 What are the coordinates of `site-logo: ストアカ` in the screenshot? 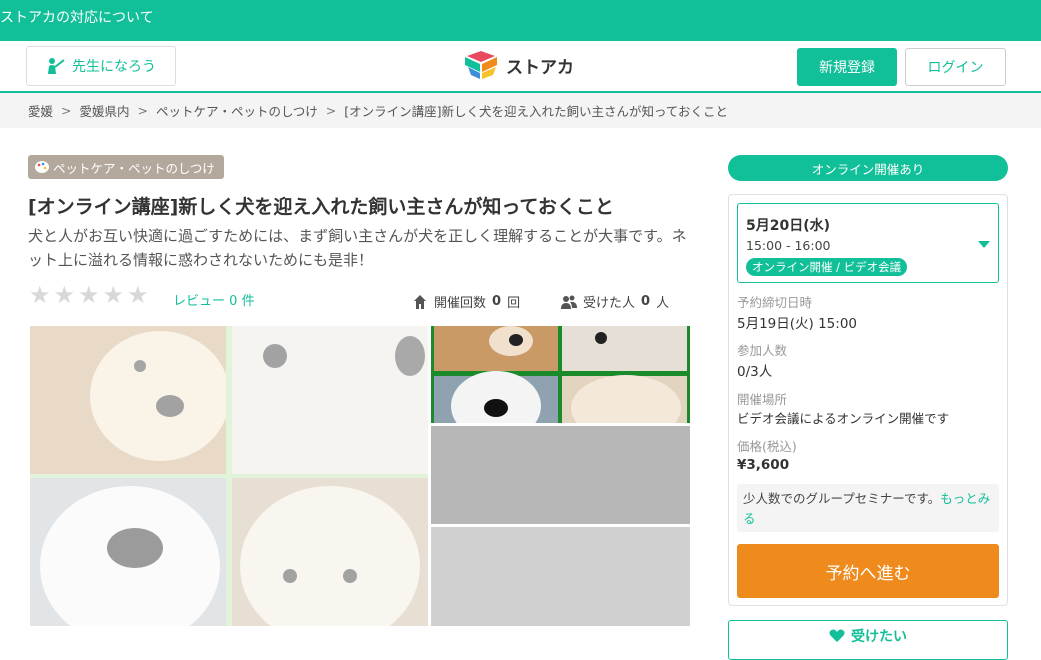 It's located at (518, 65).